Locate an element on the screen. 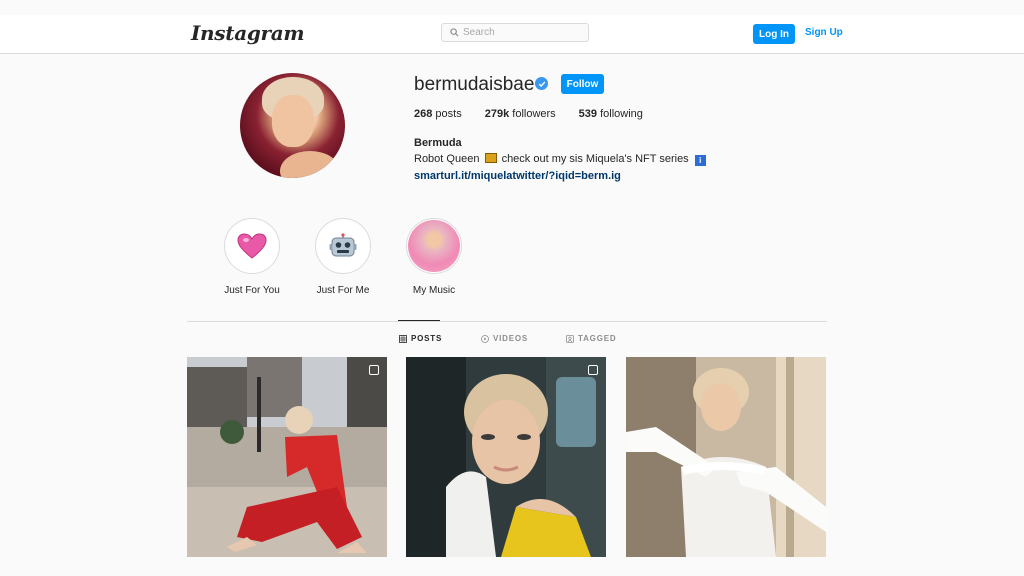 Image resolution: width=1024 pixels, height=576 pixels. profile-username: bermudaisbae is located at coordinates (474, 84).